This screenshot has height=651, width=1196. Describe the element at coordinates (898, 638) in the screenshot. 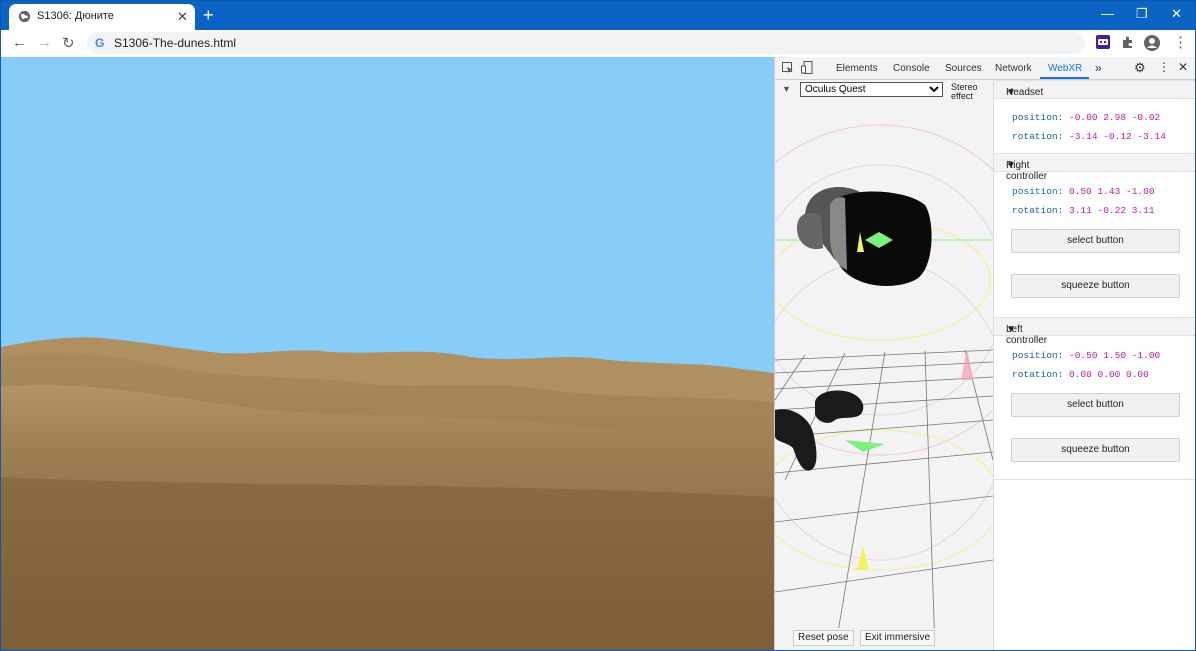

I see `exit-immersive-button: Exit immersive` at that location.